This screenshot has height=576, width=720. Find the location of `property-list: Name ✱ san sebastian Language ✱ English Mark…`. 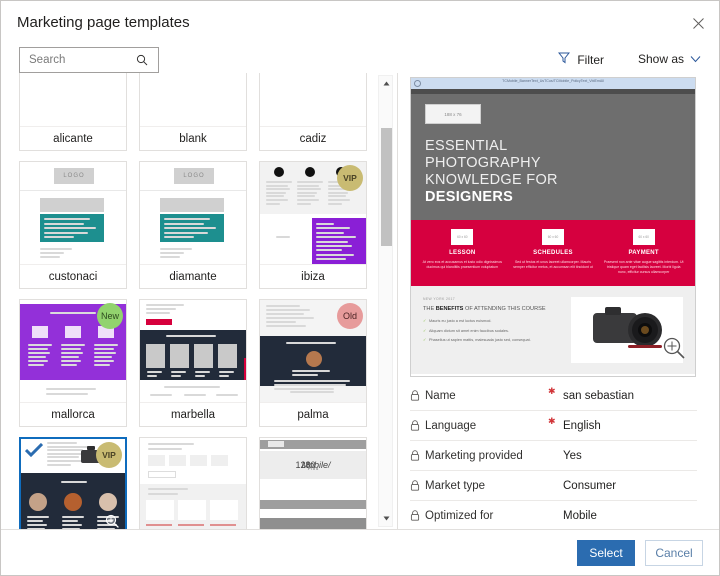

property-list: Name ✱ san sebastian Language ✱ English Mark… is located at coordinates (553, 455).